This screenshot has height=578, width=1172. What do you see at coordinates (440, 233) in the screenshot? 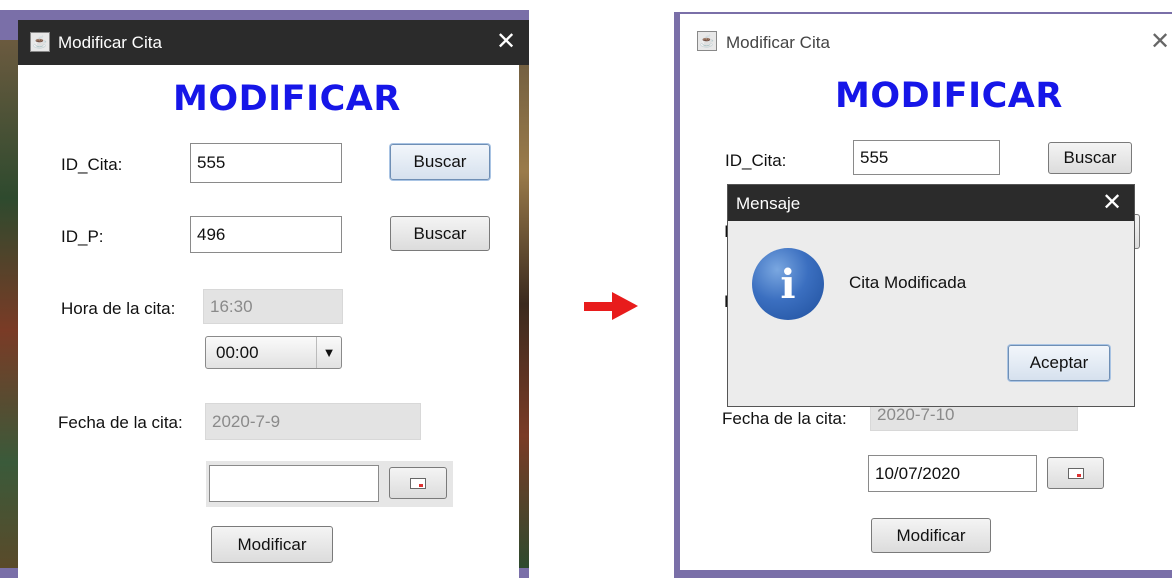
I see `buscar-paciente-button: Buscar` at bounding box center [440, 233].